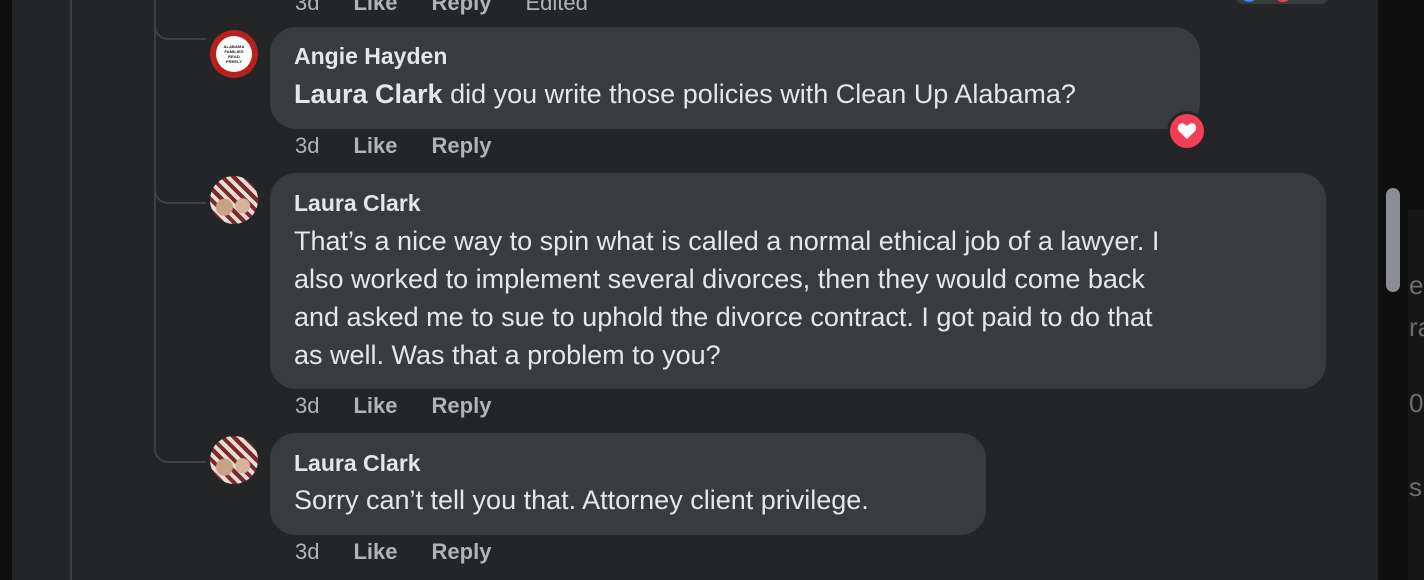 This screenshot has width=1424, height=580. Describe the element at coordinates (233, 61) in the screenshot. I see `logo-text: FREELY` at that location.